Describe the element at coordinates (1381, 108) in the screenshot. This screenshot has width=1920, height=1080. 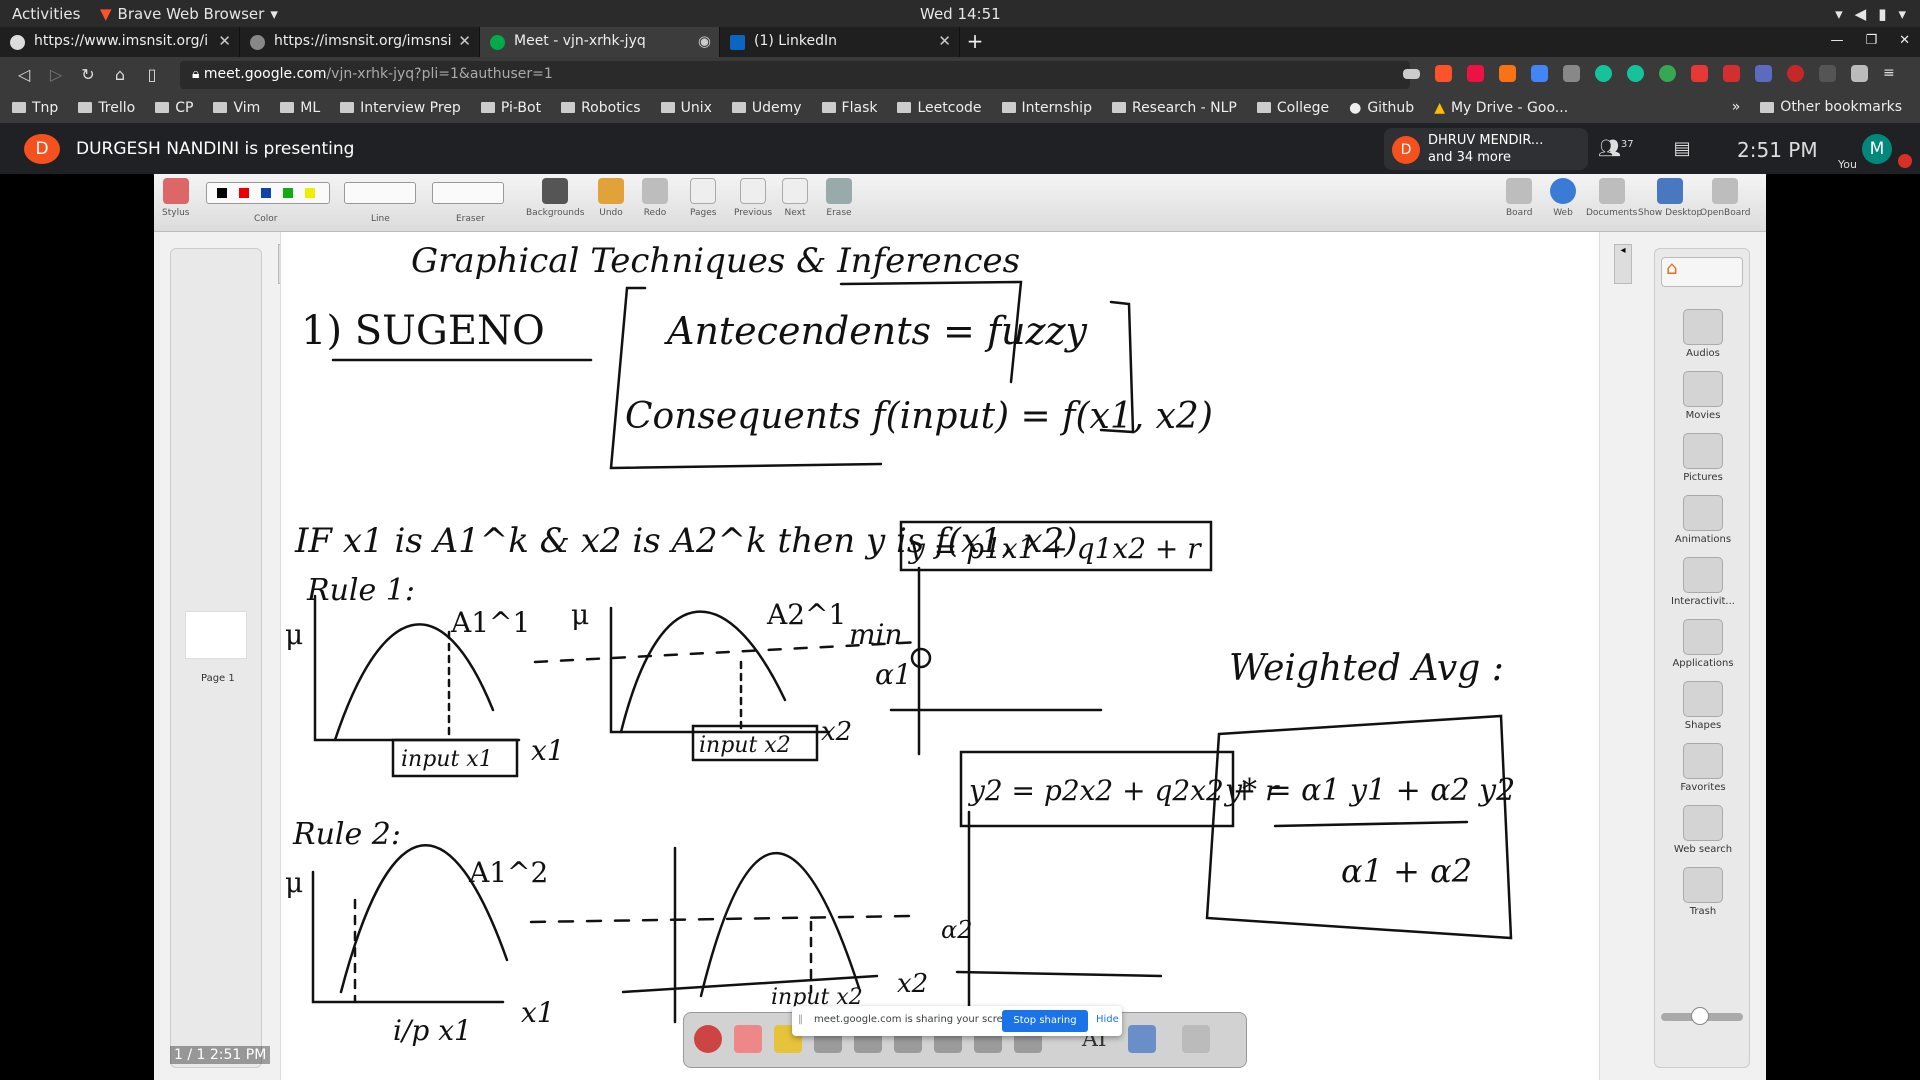
I see `bookmark-github: ● Github` at that location.